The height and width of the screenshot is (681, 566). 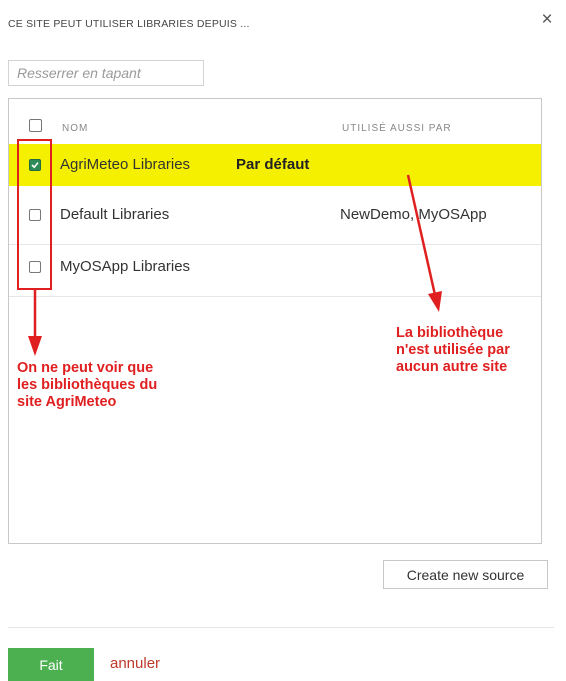 I want to click on table-row-agrimeteo: AgriMeteo Libraries Par défaut, so click(x=275, y=165).